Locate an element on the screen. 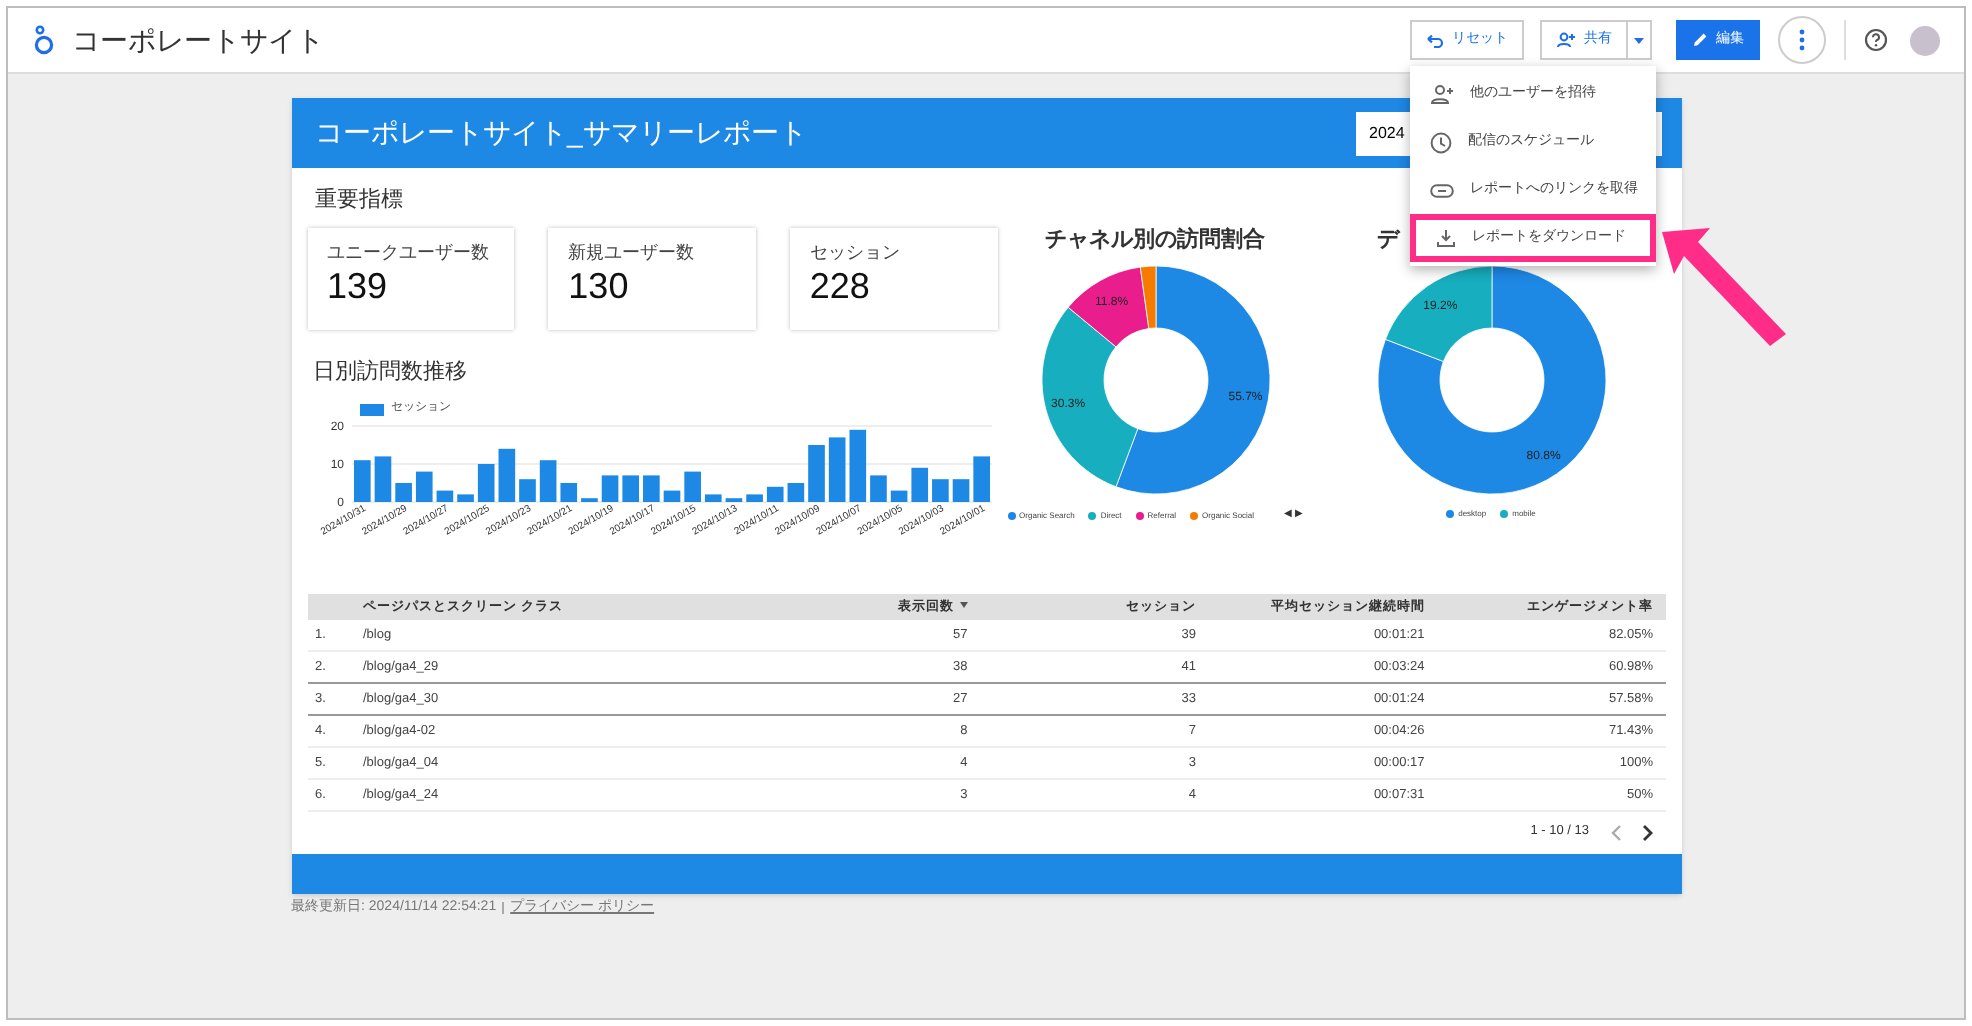  caret-down-icon is located at coordinates (1639, 40).